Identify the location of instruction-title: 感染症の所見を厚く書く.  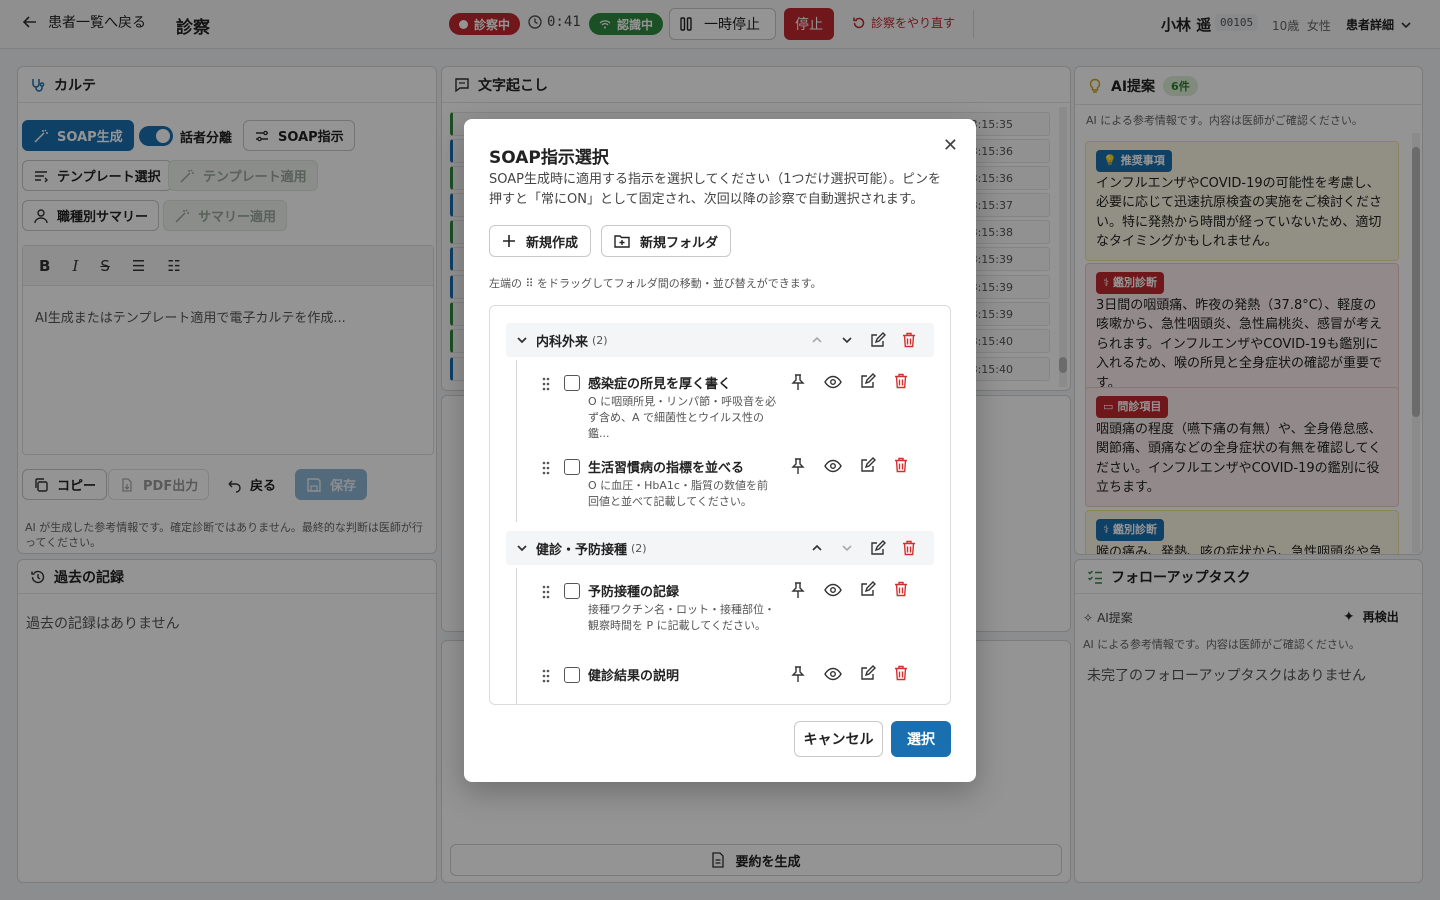
(660, 384).